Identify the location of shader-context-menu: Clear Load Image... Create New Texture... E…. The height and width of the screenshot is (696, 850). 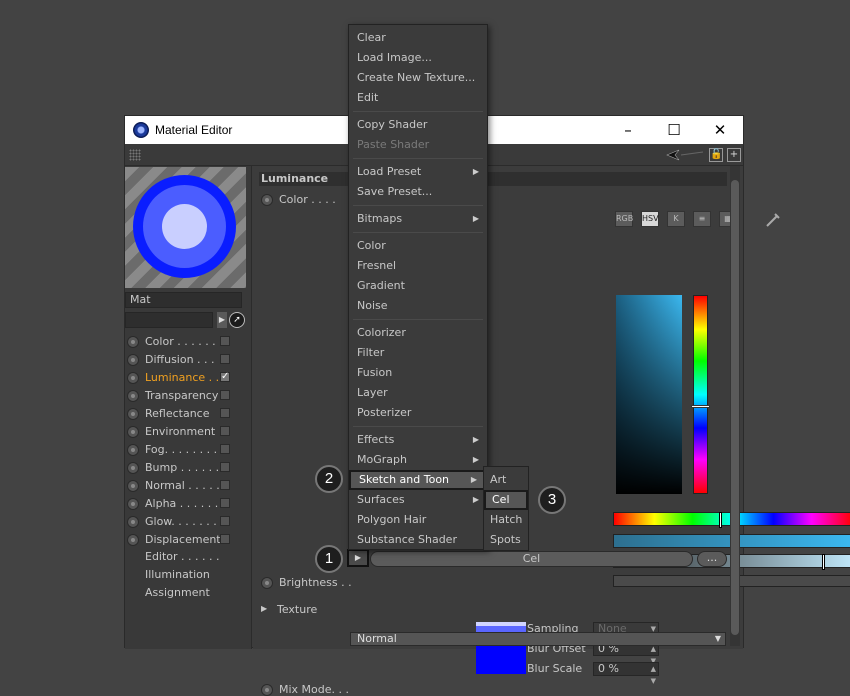
(418, 287).